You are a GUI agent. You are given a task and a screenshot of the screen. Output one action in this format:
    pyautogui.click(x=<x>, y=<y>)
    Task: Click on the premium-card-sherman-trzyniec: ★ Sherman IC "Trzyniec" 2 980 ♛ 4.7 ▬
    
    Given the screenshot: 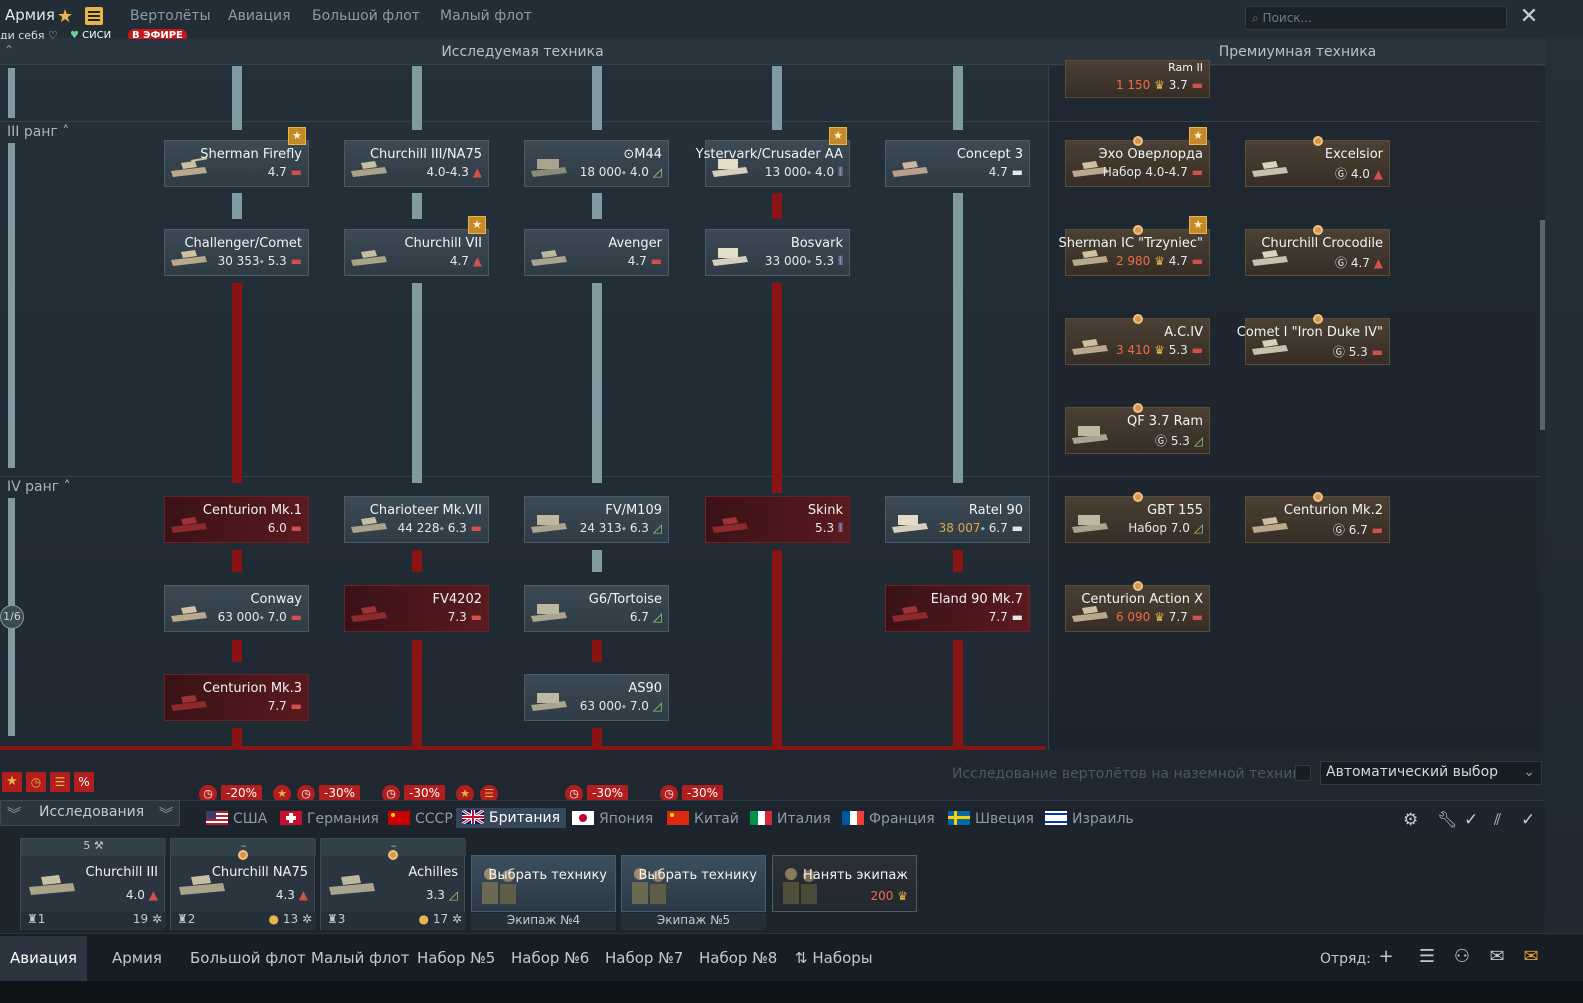 What is the action you would take?
    pyautogui.click(x=1134, y=246)
    